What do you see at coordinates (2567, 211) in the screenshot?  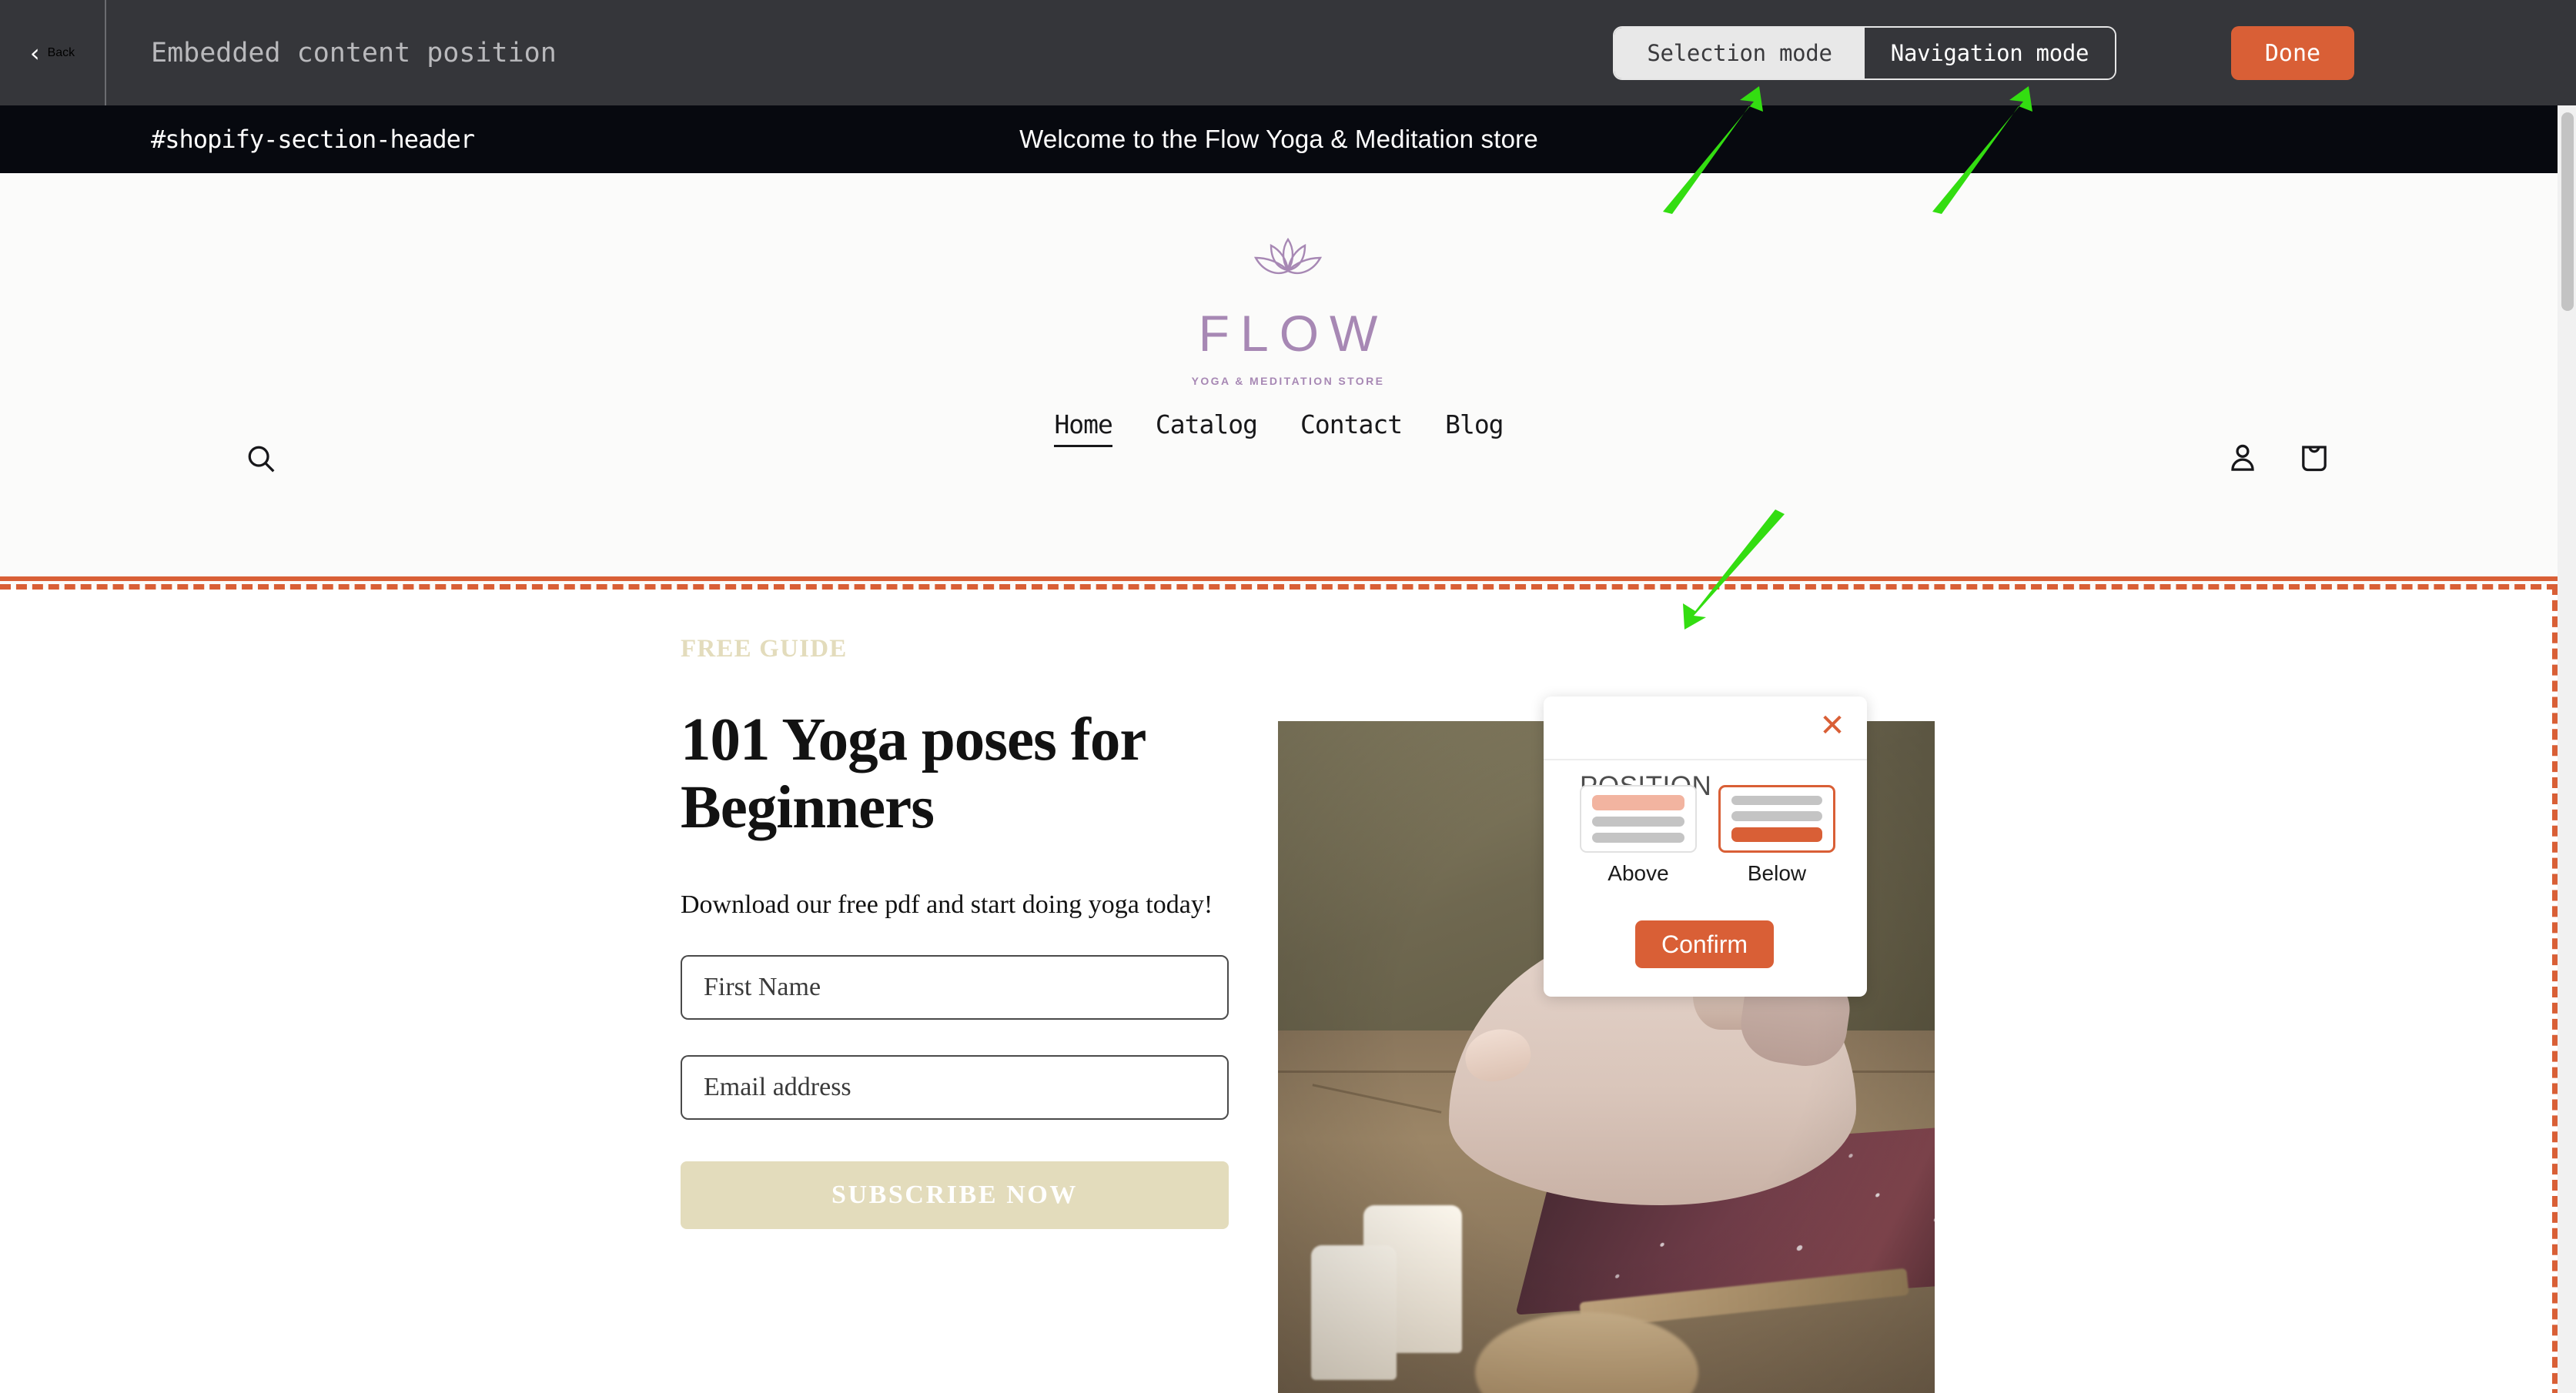 I see `scrollbar-thumb` at bounding box center [2567, 211].